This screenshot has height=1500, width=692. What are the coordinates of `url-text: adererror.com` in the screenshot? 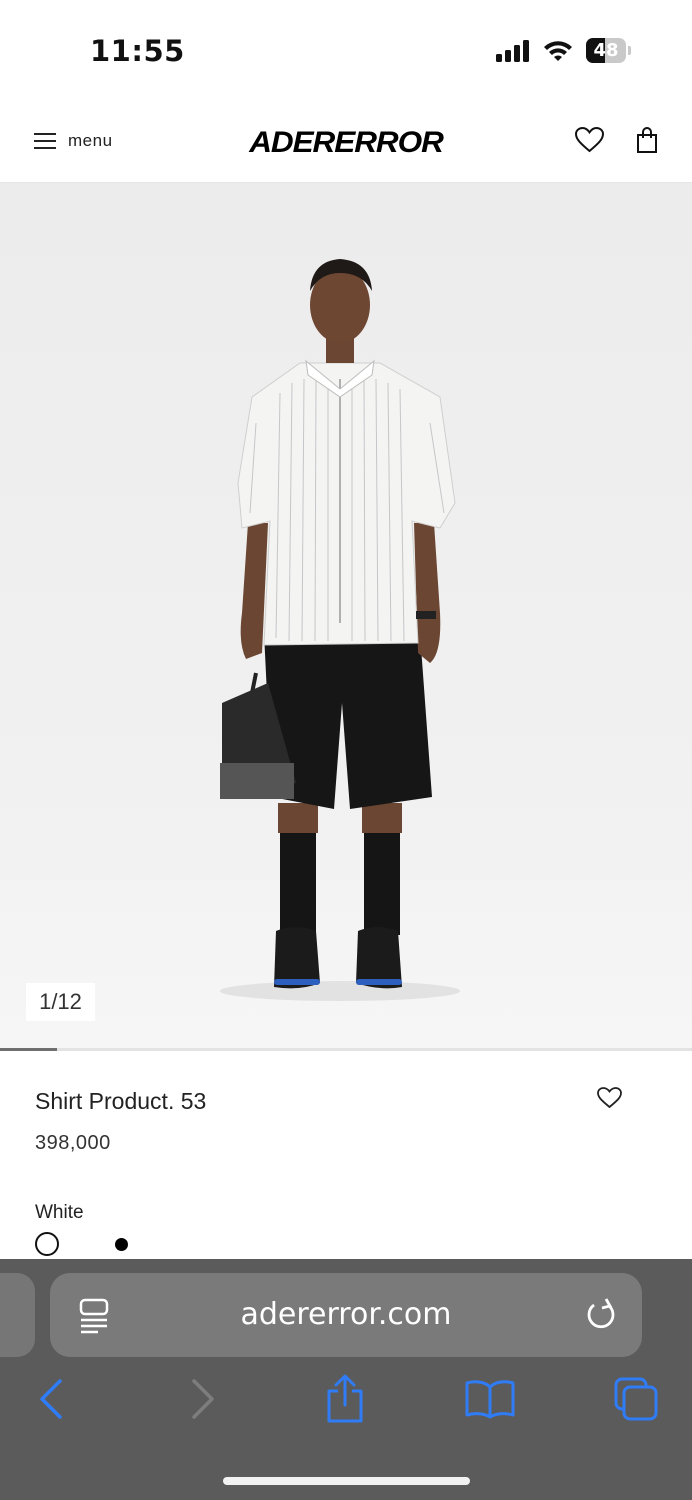 It's located at (346, 1314).